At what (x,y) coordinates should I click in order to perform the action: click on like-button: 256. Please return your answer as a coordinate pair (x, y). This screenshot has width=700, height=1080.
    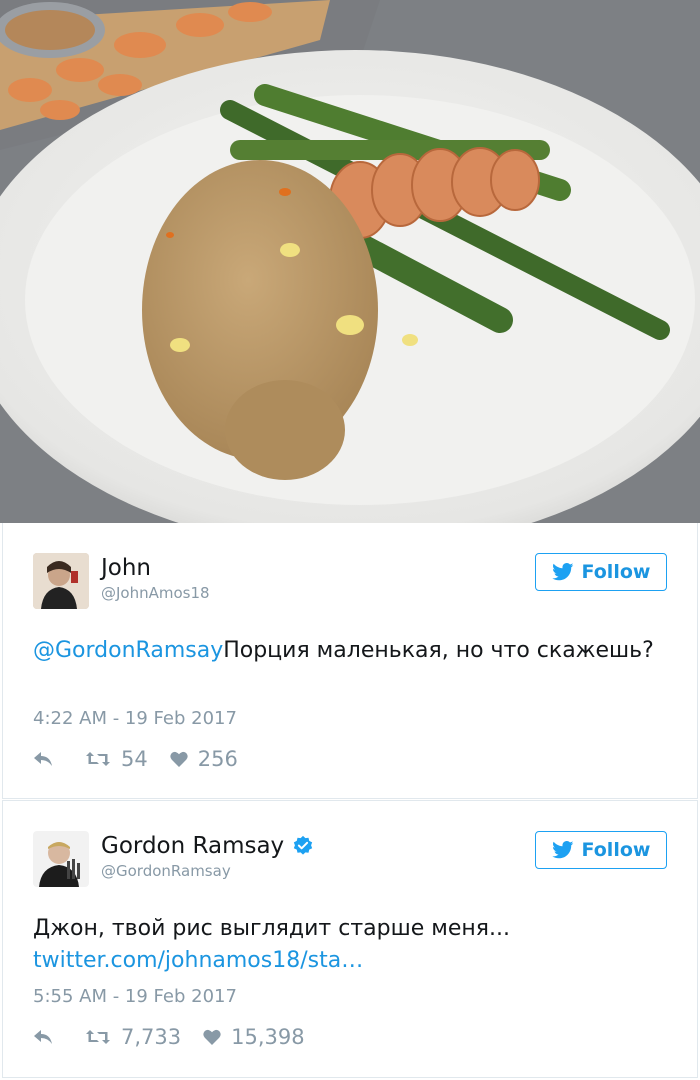
    Looking at the image, I should click on (204, 759).